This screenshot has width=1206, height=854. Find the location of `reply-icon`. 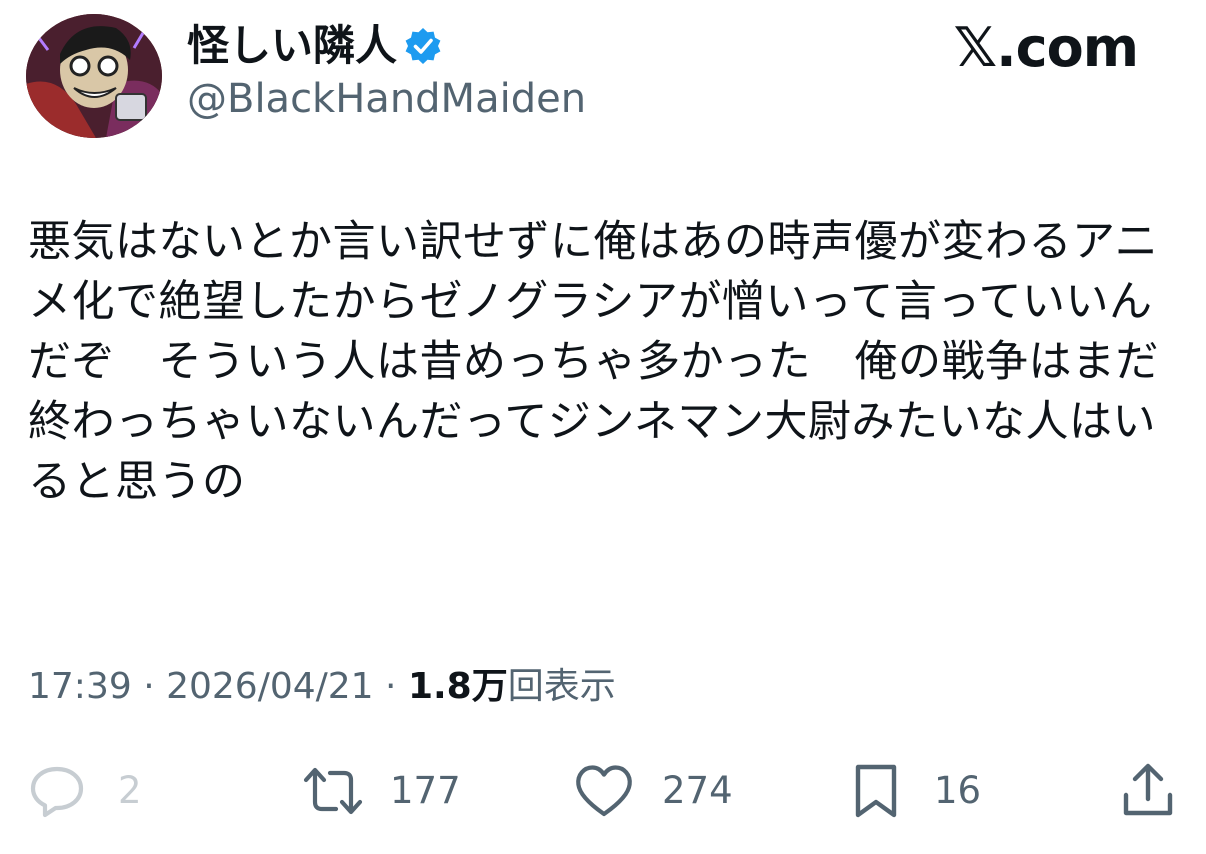

reply-icon is located at coordinates (57, 792).